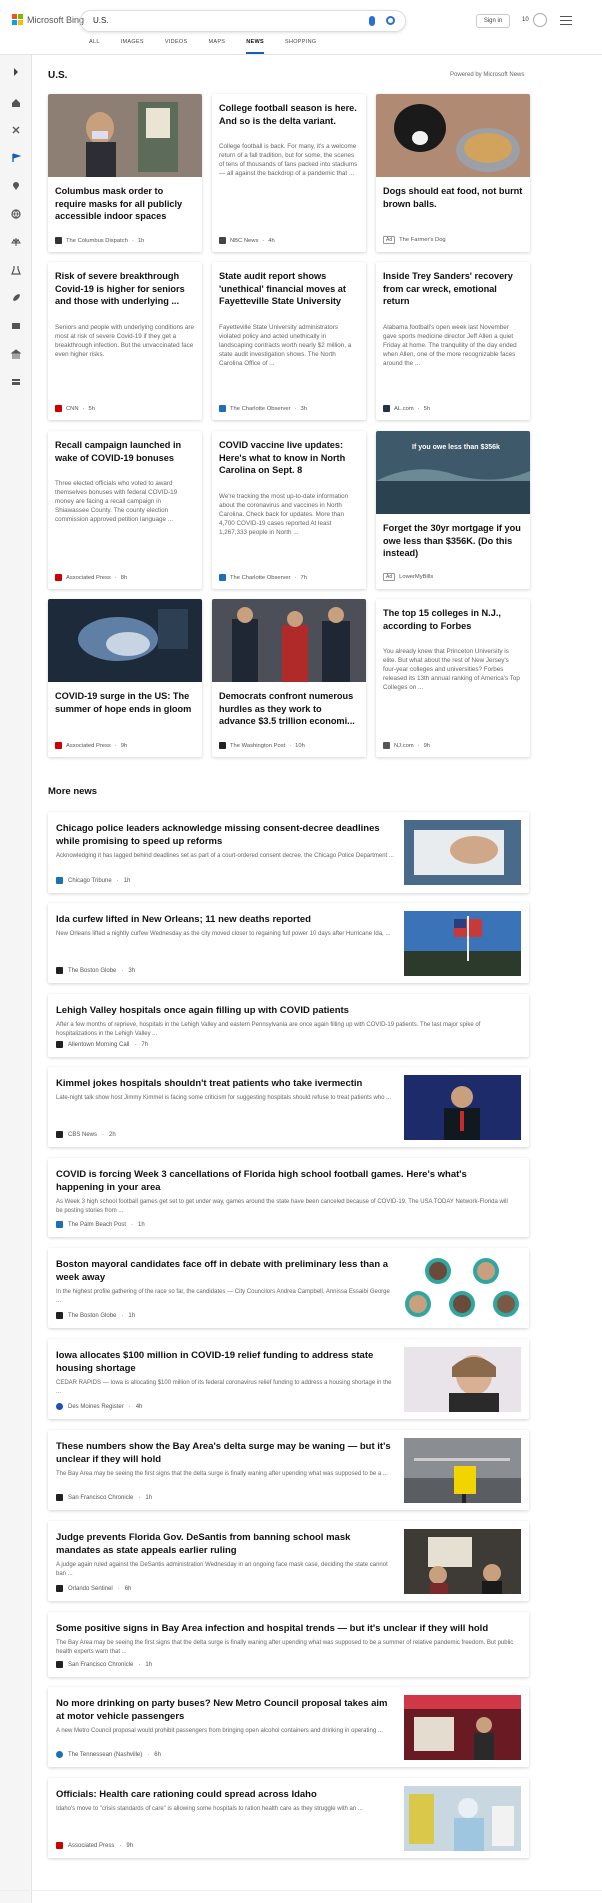 Image resolution: width=602 pixels, height=1903 pixels. I want to click on flag-icon, so click(16, 158).